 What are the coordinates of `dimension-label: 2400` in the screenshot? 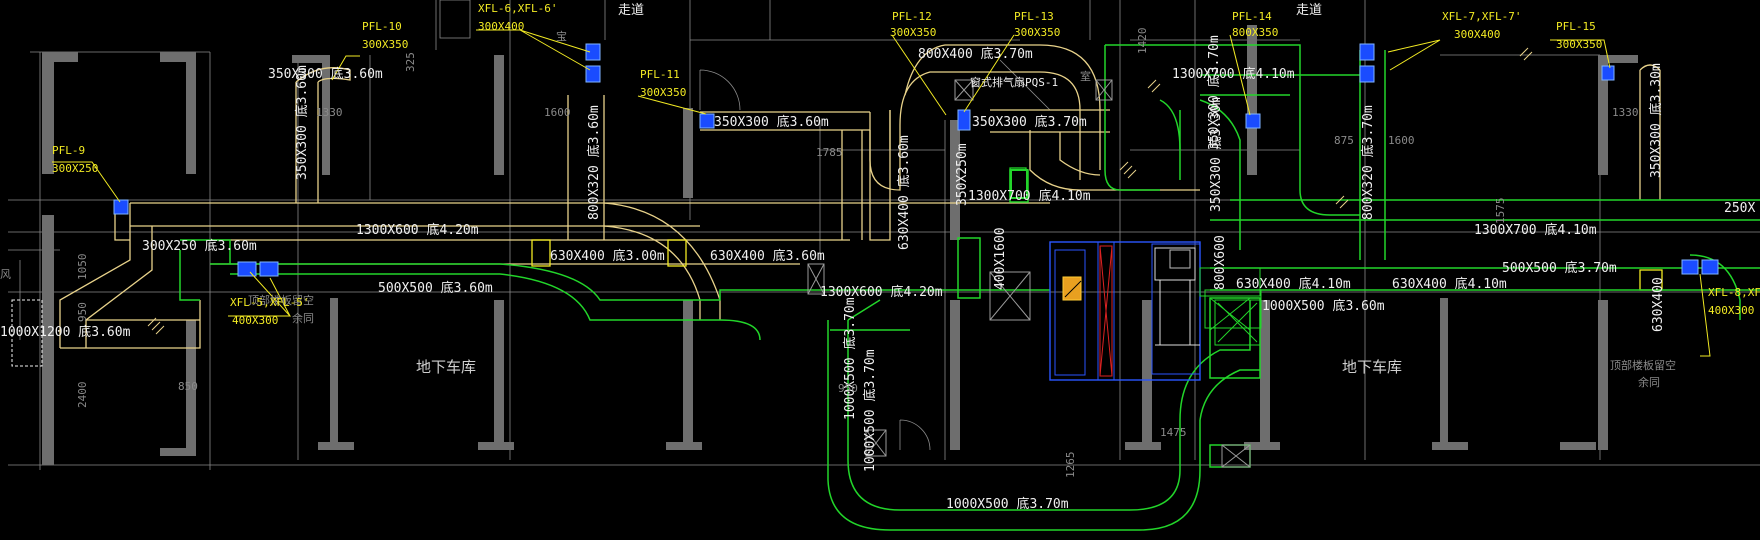 It's located at (82, 395).